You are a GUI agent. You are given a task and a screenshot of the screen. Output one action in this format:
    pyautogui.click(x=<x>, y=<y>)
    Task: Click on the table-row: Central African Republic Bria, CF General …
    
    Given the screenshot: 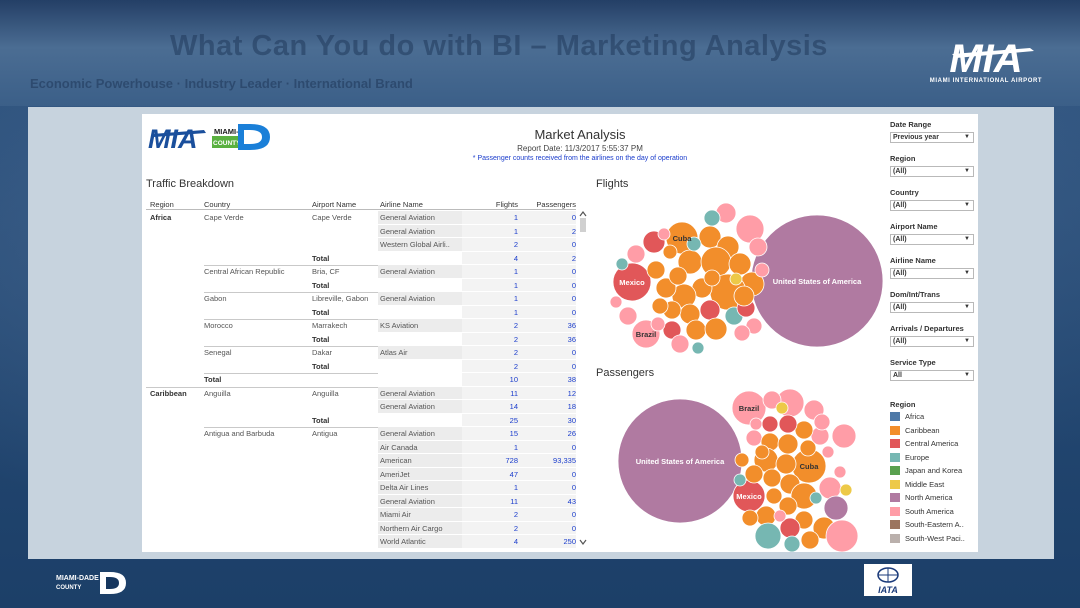 What is the action you would take?
    pyautogui.click(x=361, y=272)
    